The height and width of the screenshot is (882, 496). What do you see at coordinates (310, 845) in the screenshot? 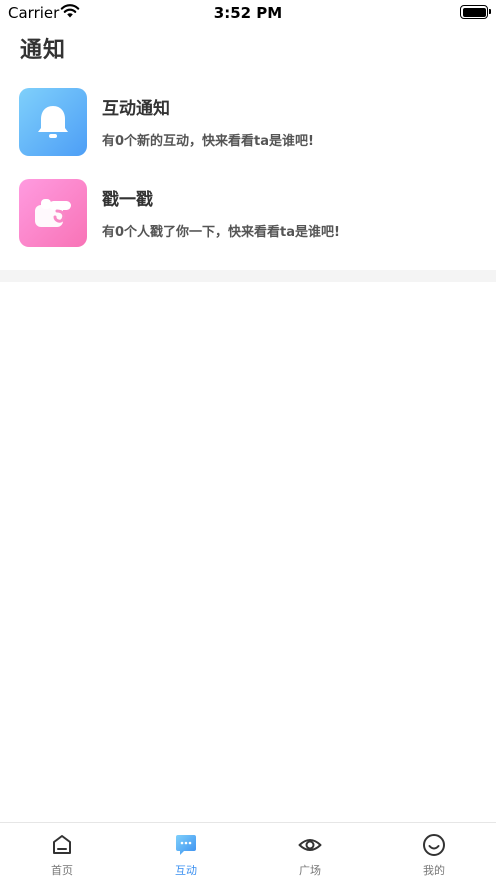
I see `eye-icon` at bounding box center [310, 845].